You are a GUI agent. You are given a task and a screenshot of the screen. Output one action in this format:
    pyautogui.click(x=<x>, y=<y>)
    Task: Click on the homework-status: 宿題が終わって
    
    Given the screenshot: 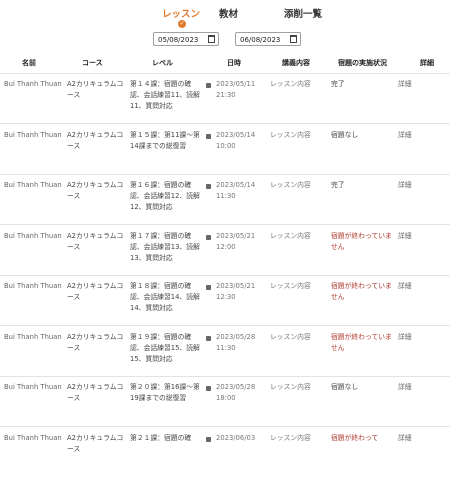 What is the action you would take?
    pyautogui.click(x=355, y=438)
    